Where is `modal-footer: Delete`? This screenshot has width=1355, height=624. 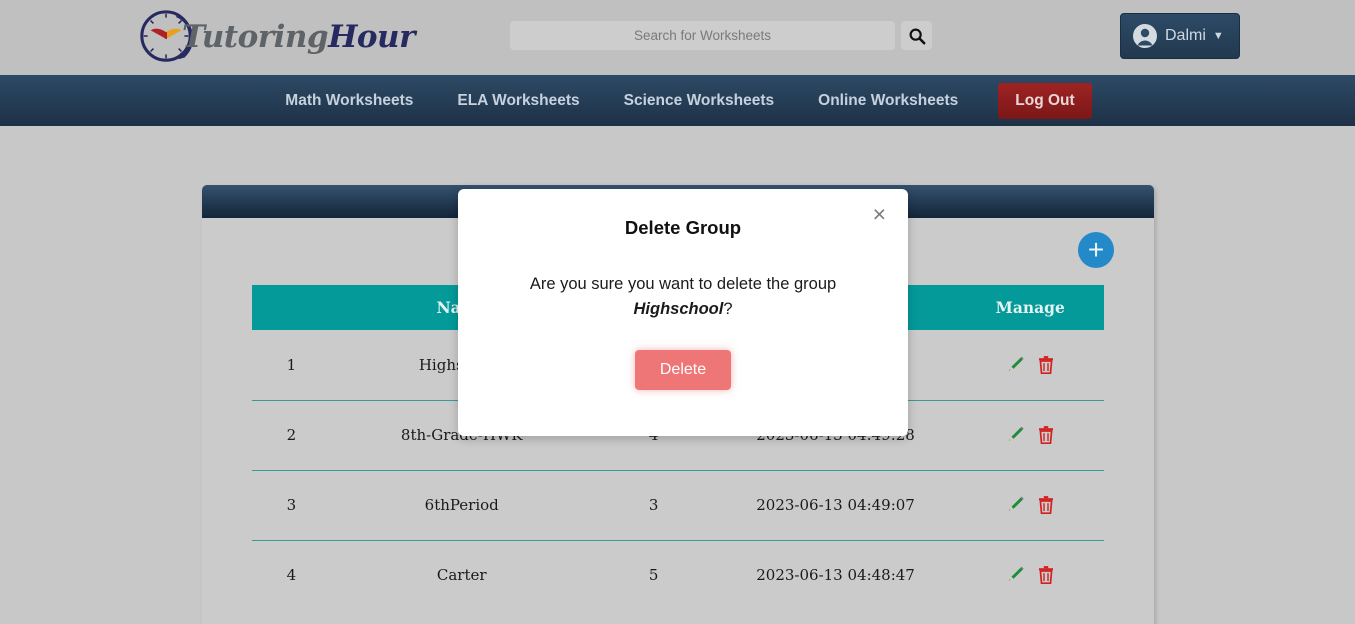 modal-footer: Delete is located at coordinates (683, 370).